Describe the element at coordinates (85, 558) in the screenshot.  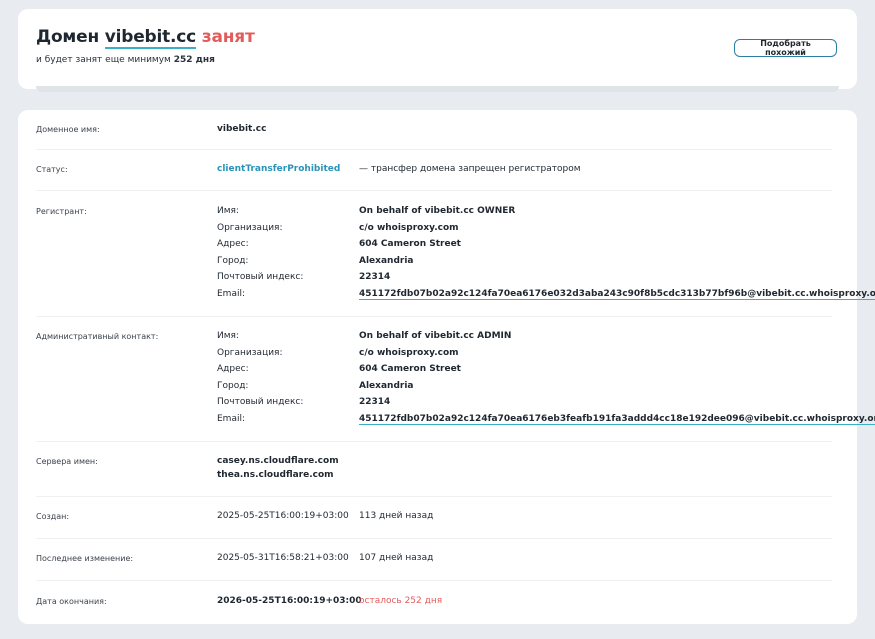
I see `updated-label: Последнее изменение:` at that location.